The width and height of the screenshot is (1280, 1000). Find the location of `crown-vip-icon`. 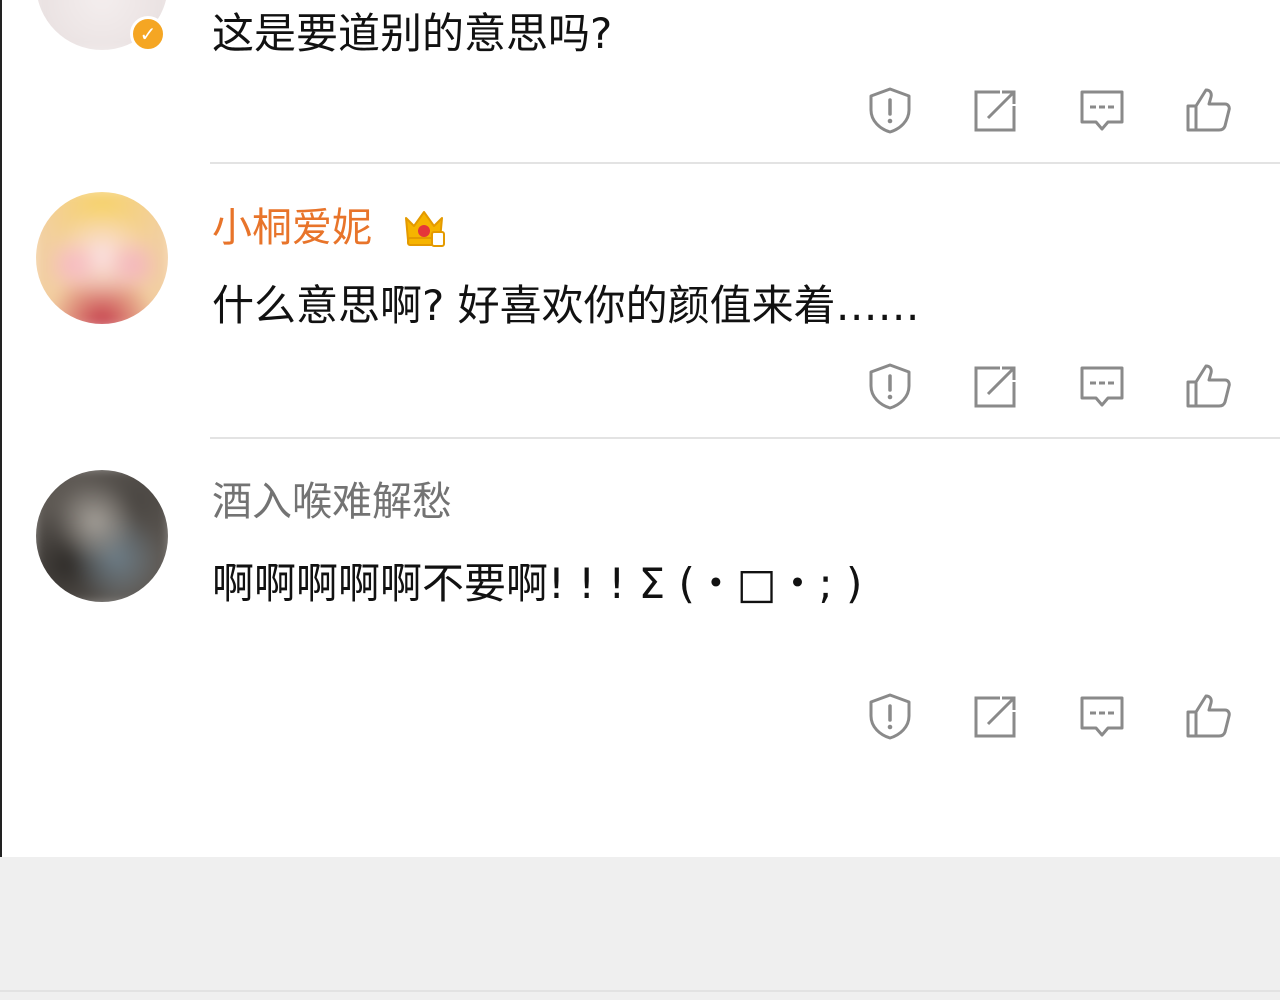

crown-vip-icon is located at coordinates (425, 229).